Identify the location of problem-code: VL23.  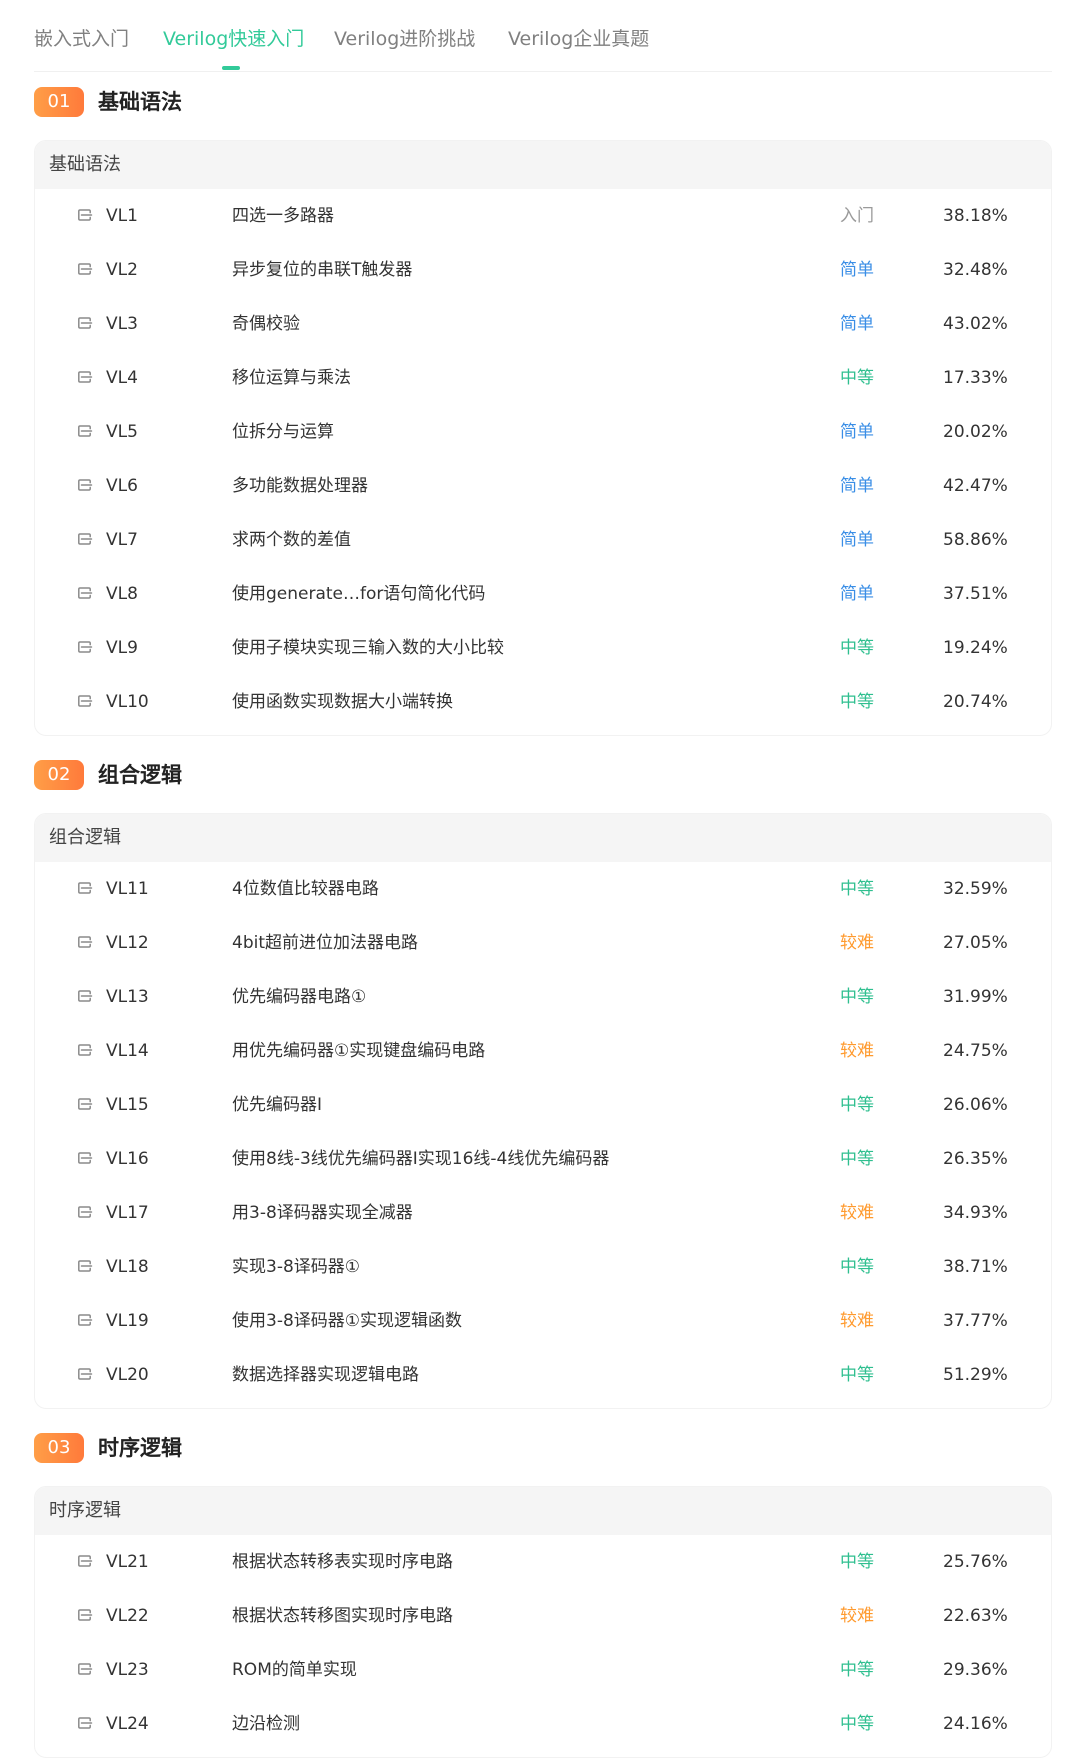
(127, 1670).